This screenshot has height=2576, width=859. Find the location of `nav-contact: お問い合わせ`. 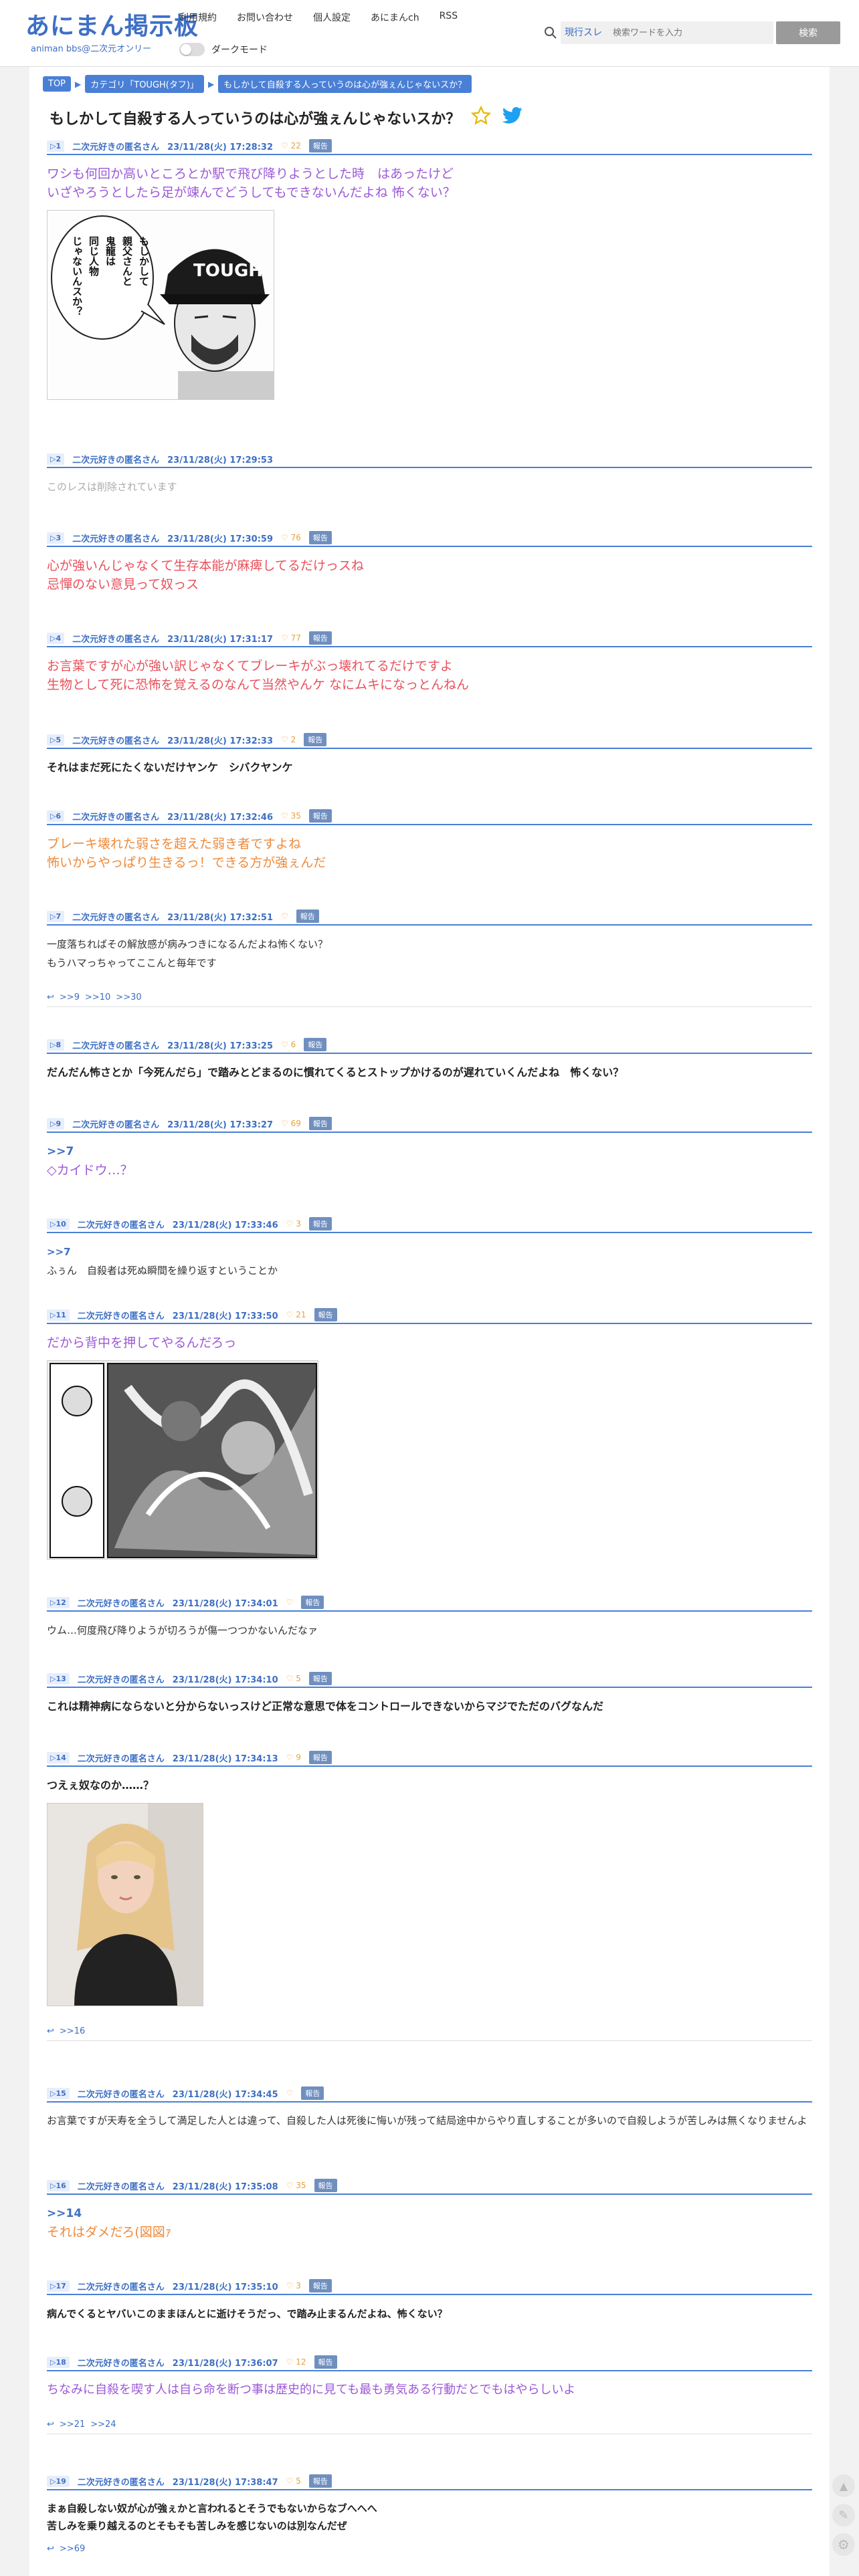

nav-contact: お問い合わせ is located at coordinates (265, 17).